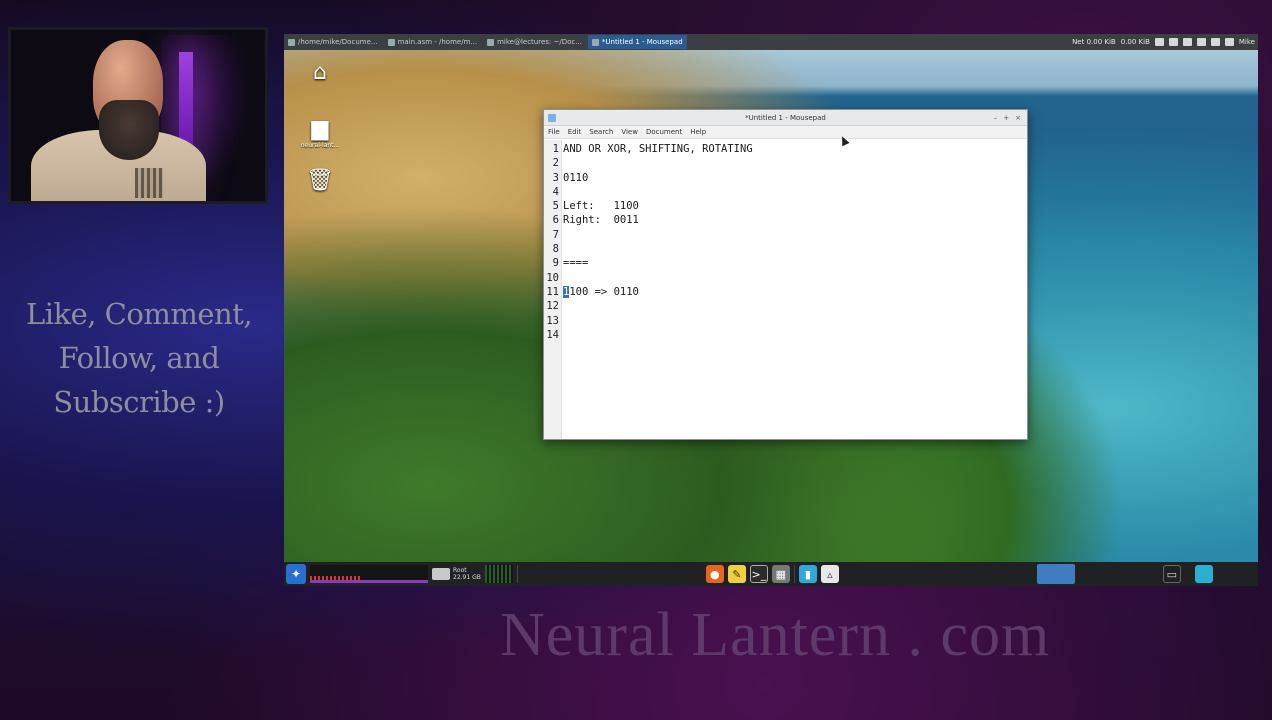 The image size is (1272, 720). Describe the element at coordinates (369, 574) in the screenshot. I see `cpu-graph` at that location.